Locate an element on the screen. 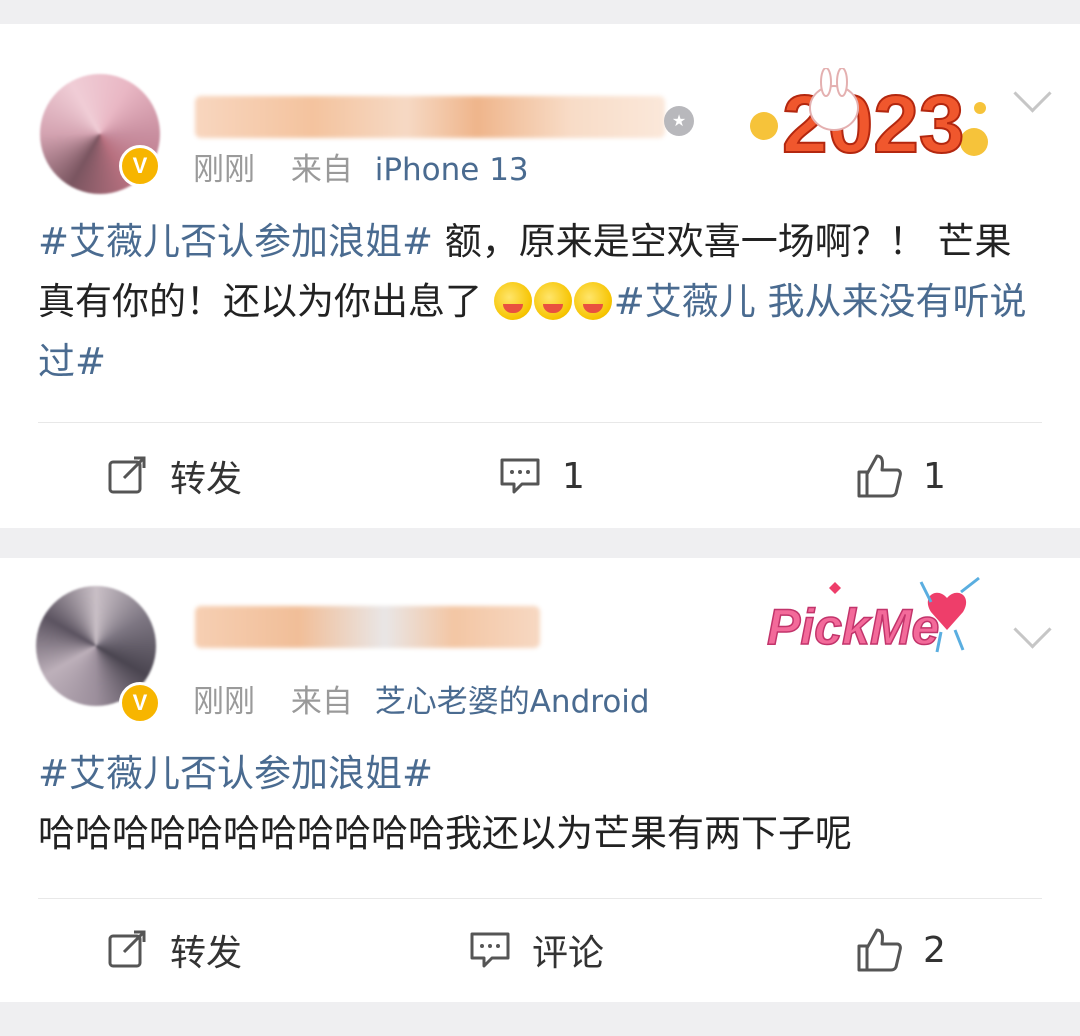 The height and width of the screenshot is (1036, 1080). like-count: 2 is located at coordinates (934, 950).